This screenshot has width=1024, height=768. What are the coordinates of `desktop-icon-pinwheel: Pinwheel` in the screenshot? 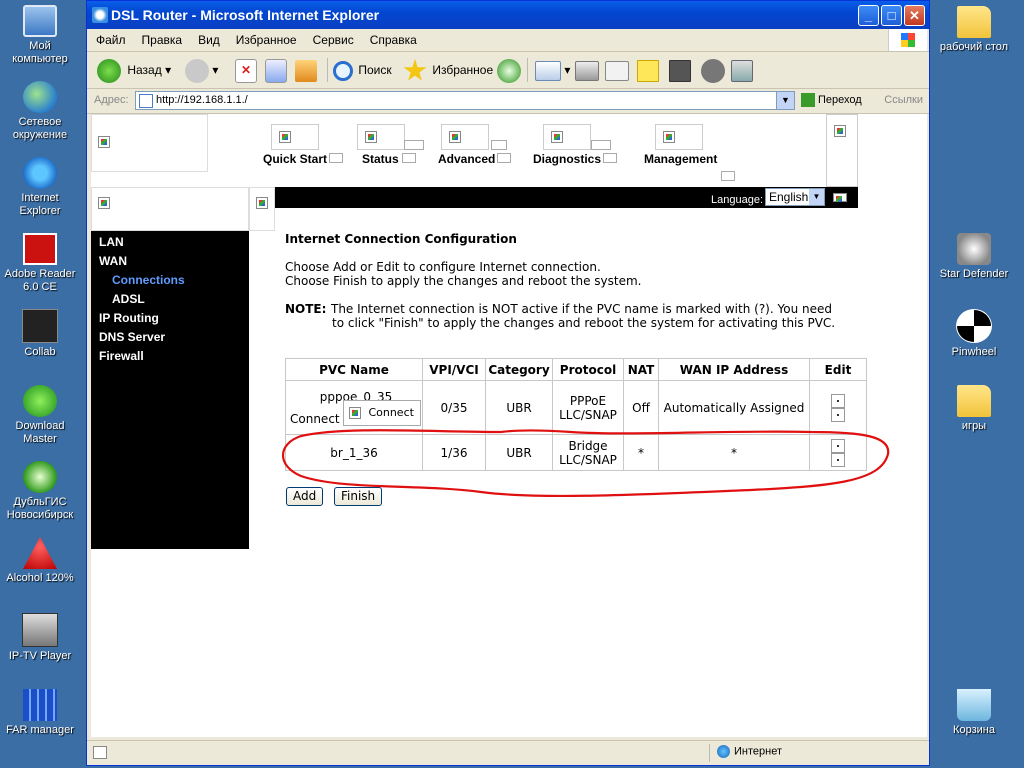 It's located at (974, 334).